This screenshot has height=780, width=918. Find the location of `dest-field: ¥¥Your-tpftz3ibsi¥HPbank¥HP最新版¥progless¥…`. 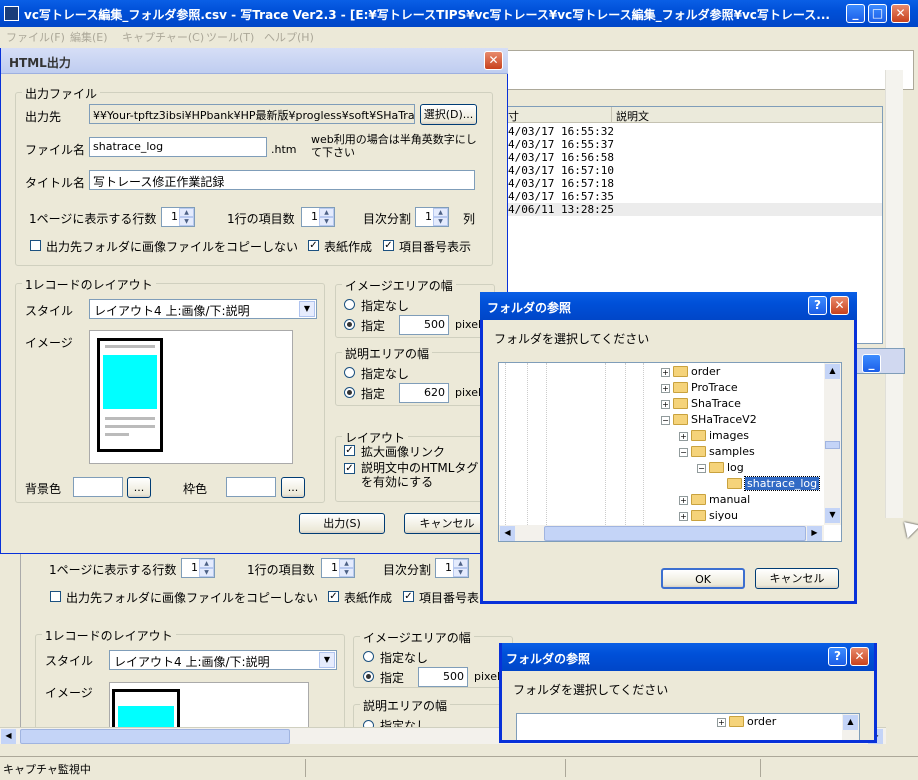

dest-field: ¥¥Your-tpftz3ibsi¥HPbank¥HP最新版¥progless¥… is located at coordinates (252, 114).